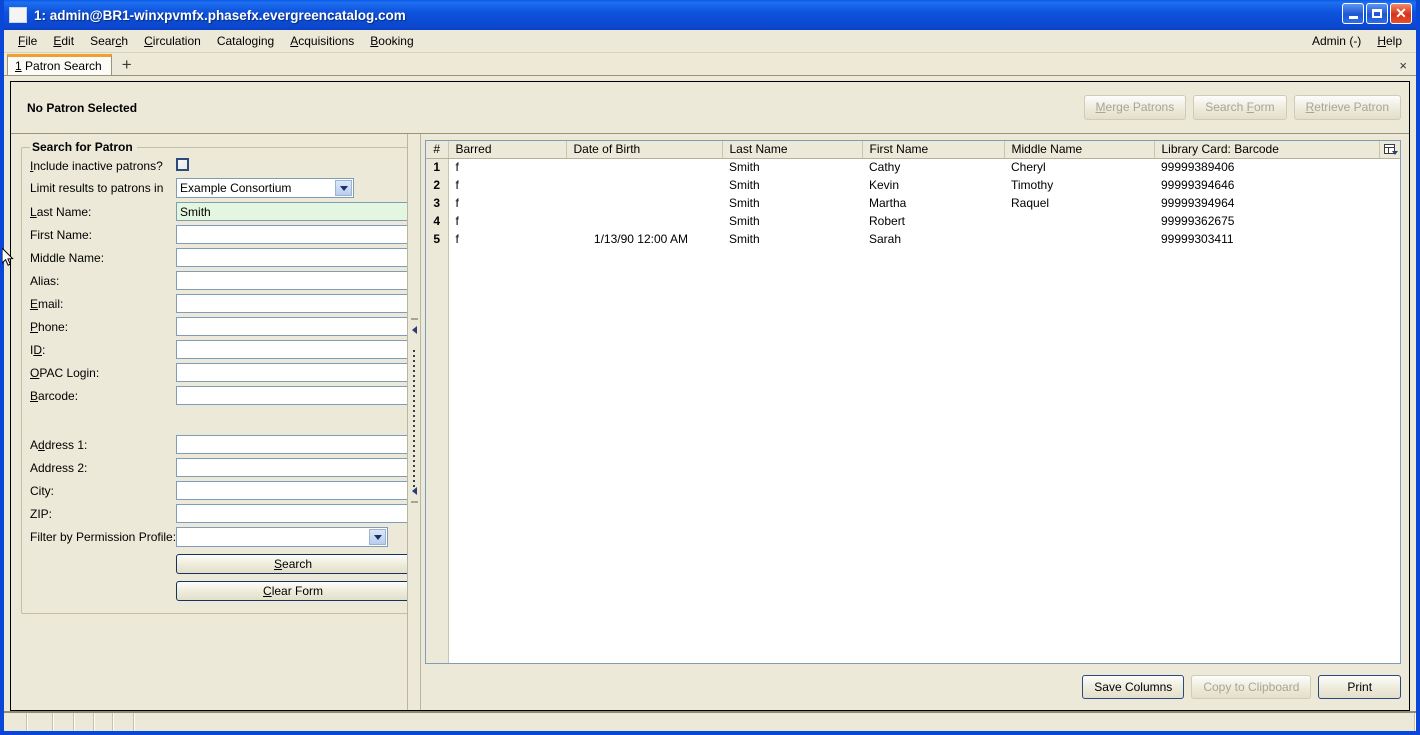 The height and width of the screenshot is (735, 1420). I want to click on cell-barcode: 99999394964, so click(1266, 203).